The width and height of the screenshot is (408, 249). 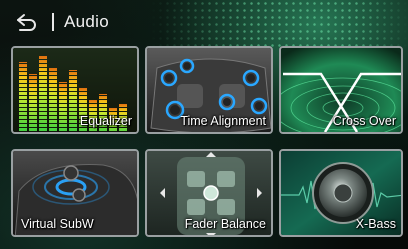 What do you see at coordinates (341, 90) in the screenshot?
I see `cross-over-tile: Cross Over` at bounding box center [341, 90].